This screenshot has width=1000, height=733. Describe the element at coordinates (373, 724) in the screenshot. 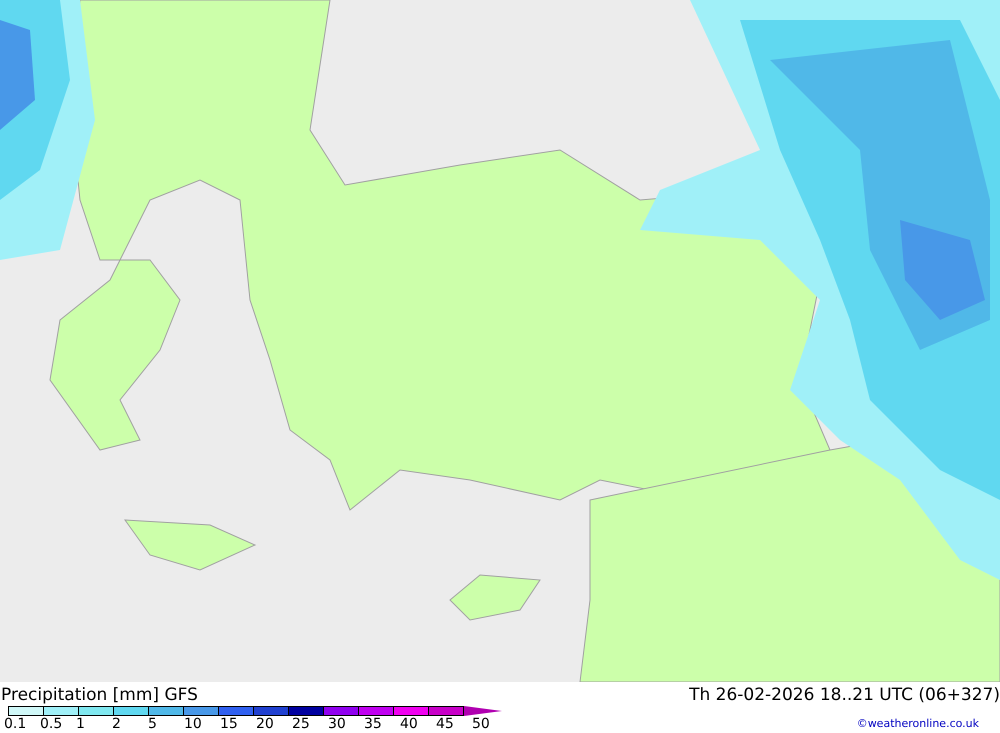

I see `legend-label: 35` at that location.